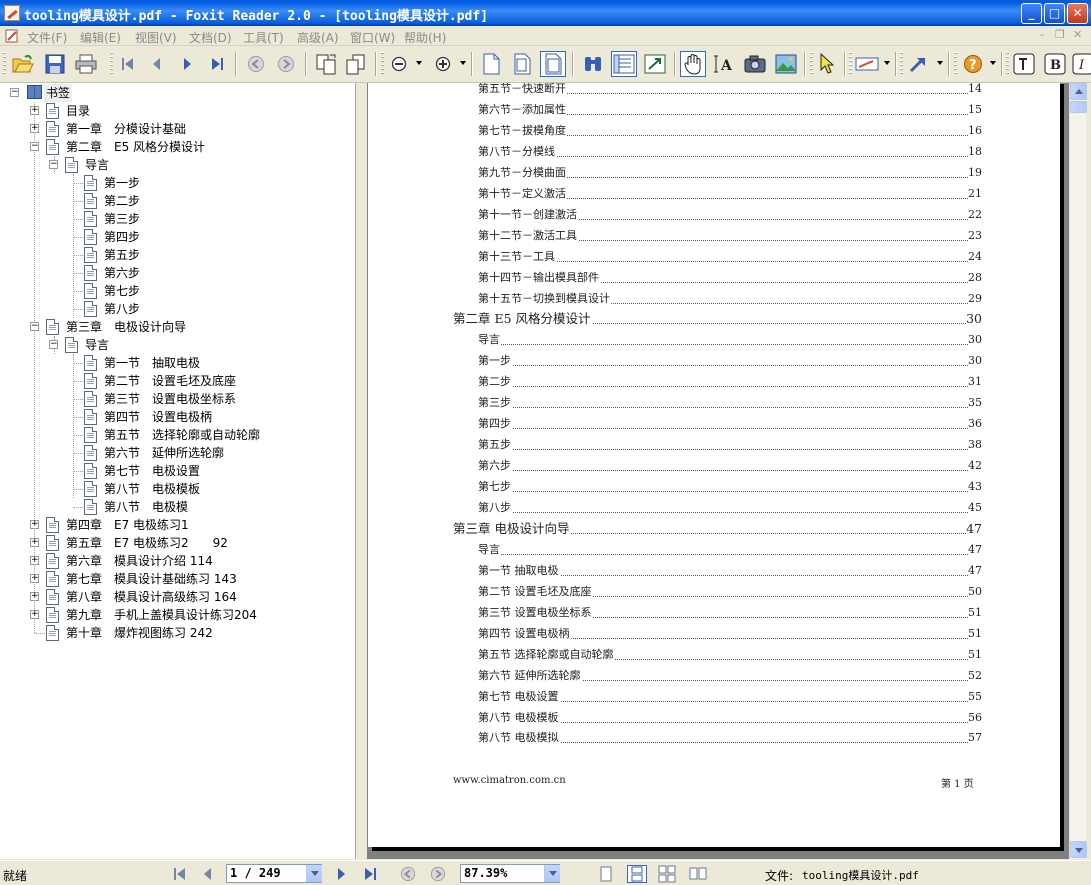 Image resolution: width=1091 pixels, height=885 pixels. Describe the element at coordinates (730, 466) in the screenshot. I see `toc-line: 第六步 42` at that location.